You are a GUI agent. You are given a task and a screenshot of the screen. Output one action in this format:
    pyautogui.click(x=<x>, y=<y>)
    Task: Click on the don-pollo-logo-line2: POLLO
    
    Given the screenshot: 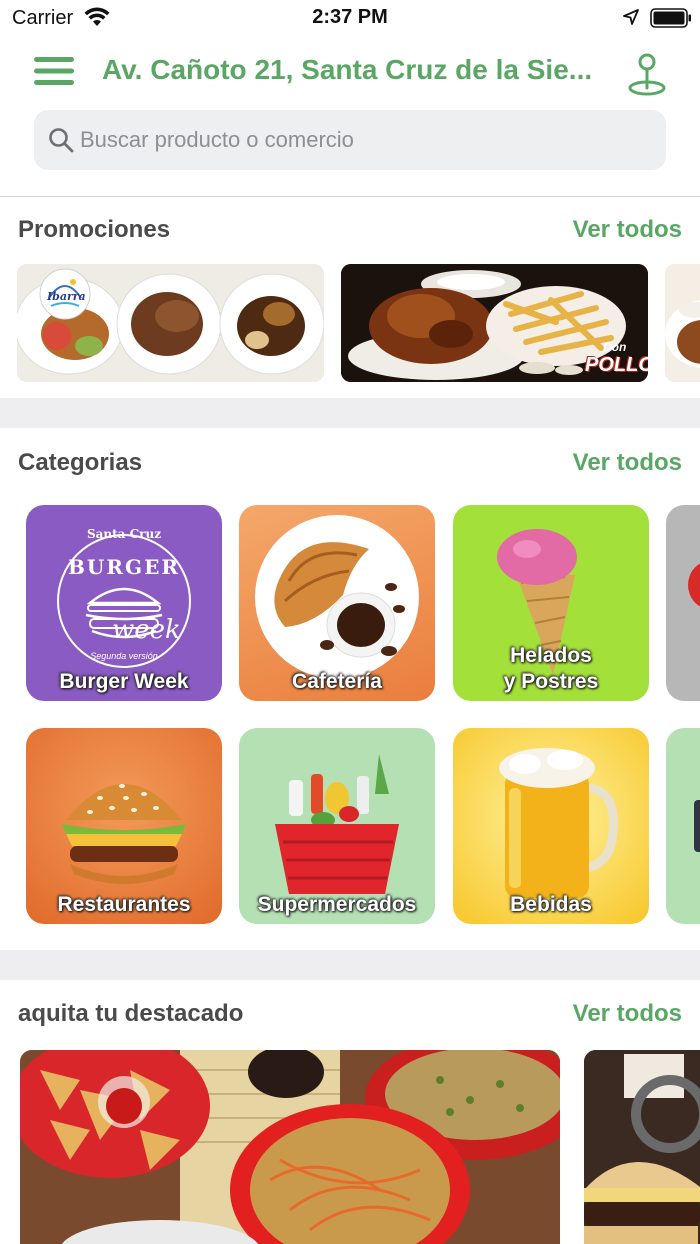 What is the action you would take?
    pyautogui.click(x=616, y=365)
    